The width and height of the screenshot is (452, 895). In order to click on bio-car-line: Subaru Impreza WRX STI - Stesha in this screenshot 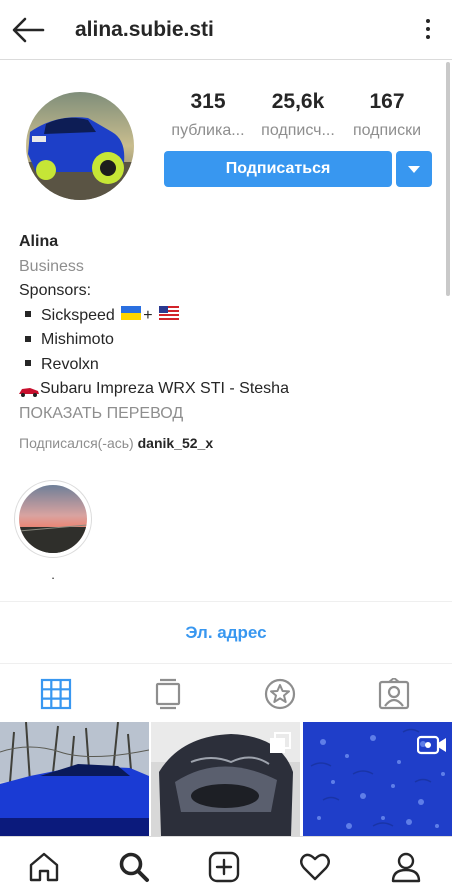, I will do `click(228, 389)`.